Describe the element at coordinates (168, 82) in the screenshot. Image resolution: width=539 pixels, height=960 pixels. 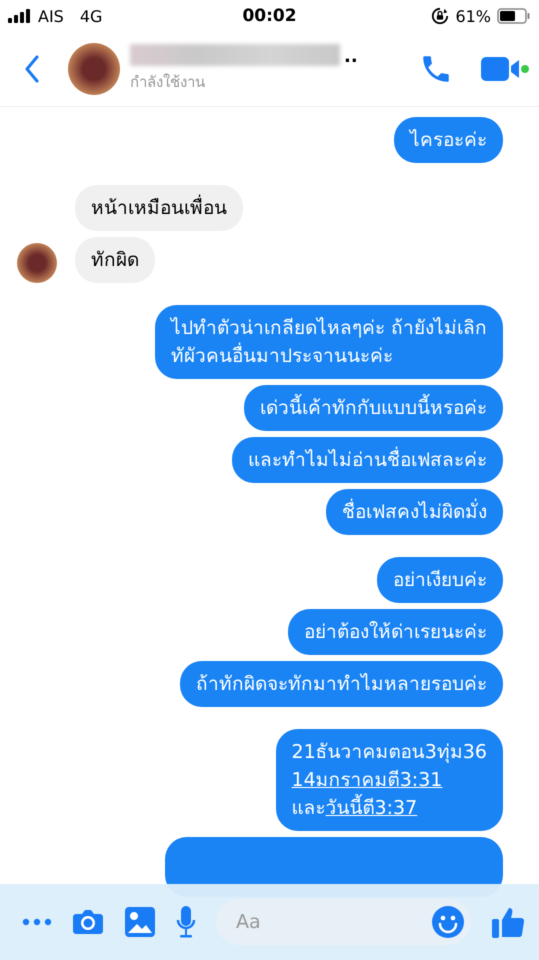
I see `active-status: กำลังใช้งาน` at that location.